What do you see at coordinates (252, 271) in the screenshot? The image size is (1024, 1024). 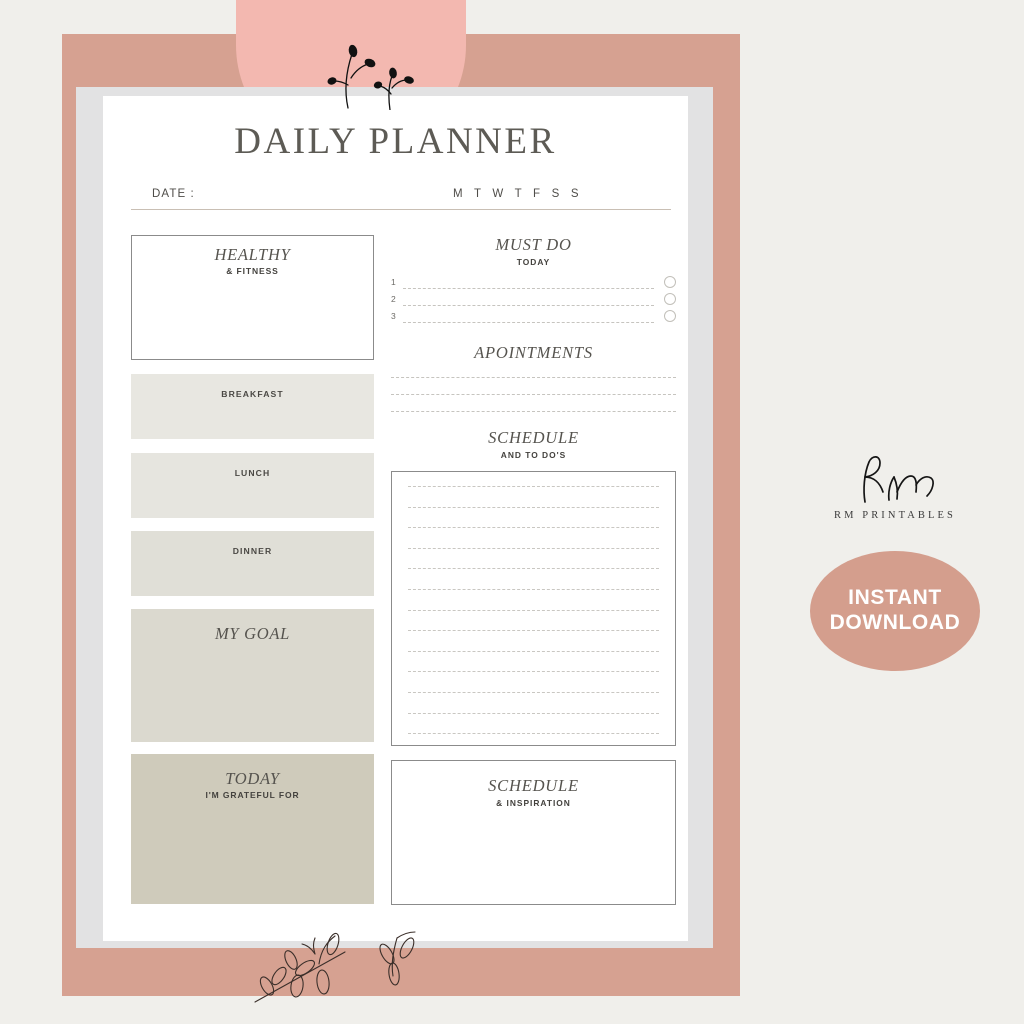 I see `healthy-subheading: & FITNESS` at bounding box center [252, 271].